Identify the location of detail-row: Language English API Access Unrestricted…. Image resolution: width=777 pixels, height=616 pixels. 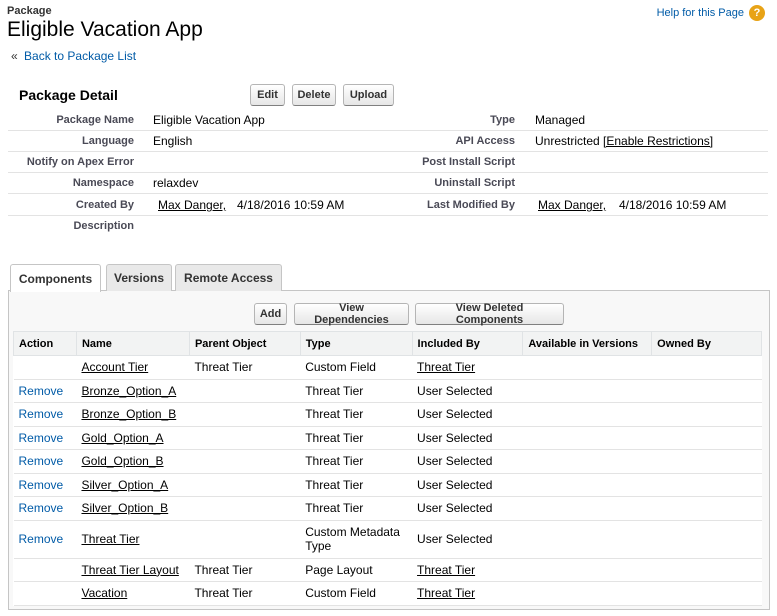
(388, 141).